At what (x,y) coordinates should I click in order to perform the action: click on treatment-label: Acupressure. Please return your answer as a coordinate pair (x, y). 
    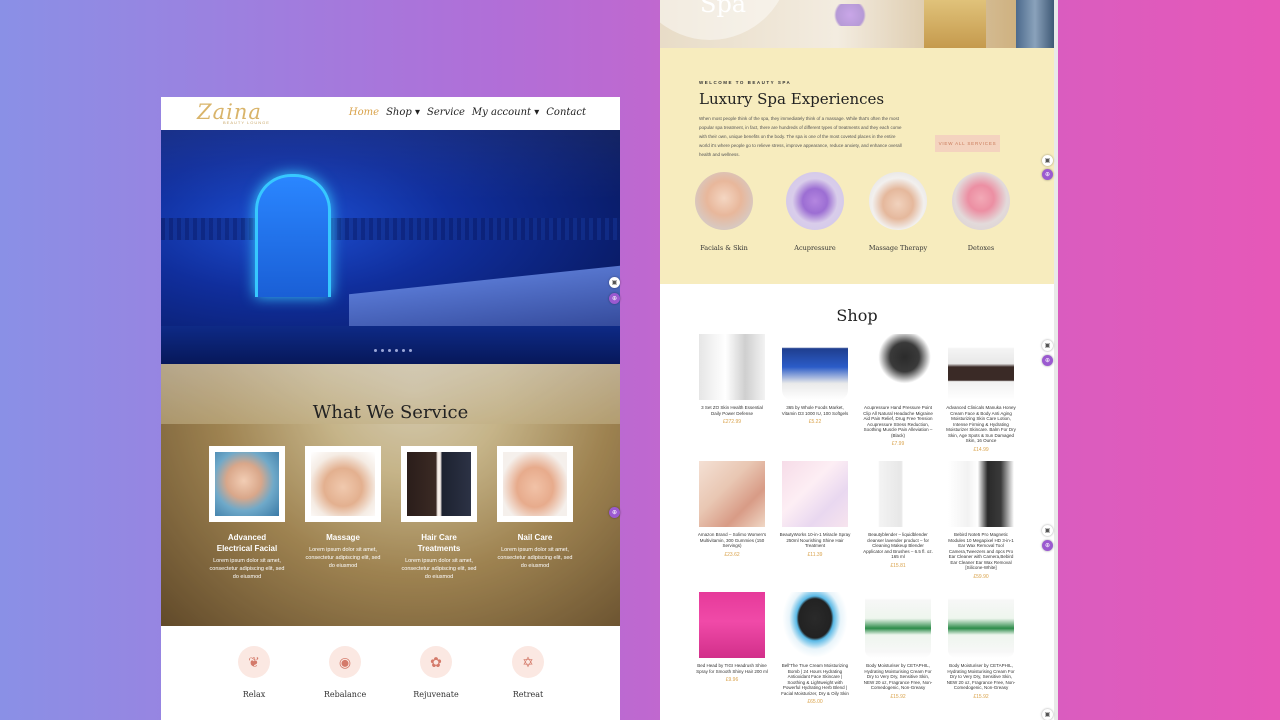
    Looking at the image, I should click on (815, 248).